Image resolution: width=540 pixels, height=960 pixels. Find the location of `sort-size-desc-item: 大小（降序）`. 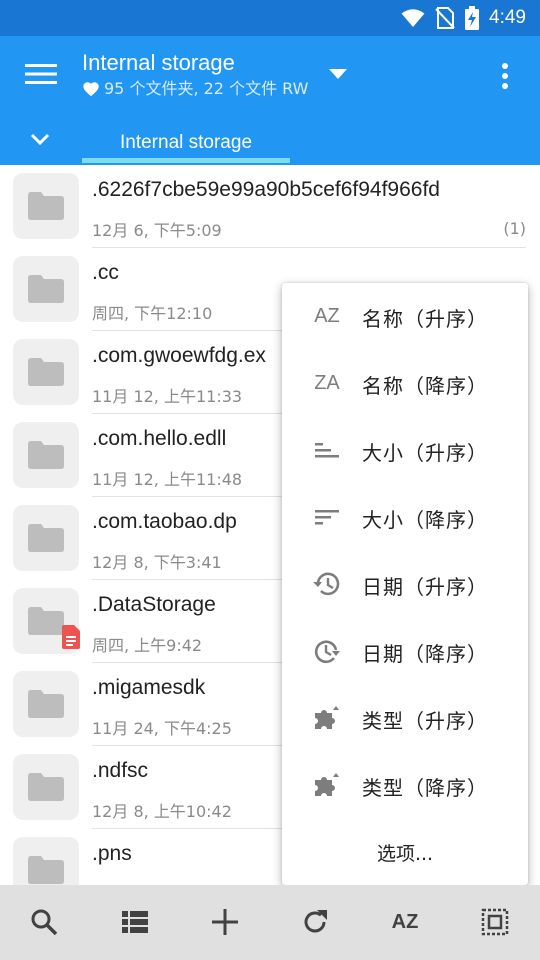

sort-size-desc-item: 大小（降序） is located at coordinates (405, 517).